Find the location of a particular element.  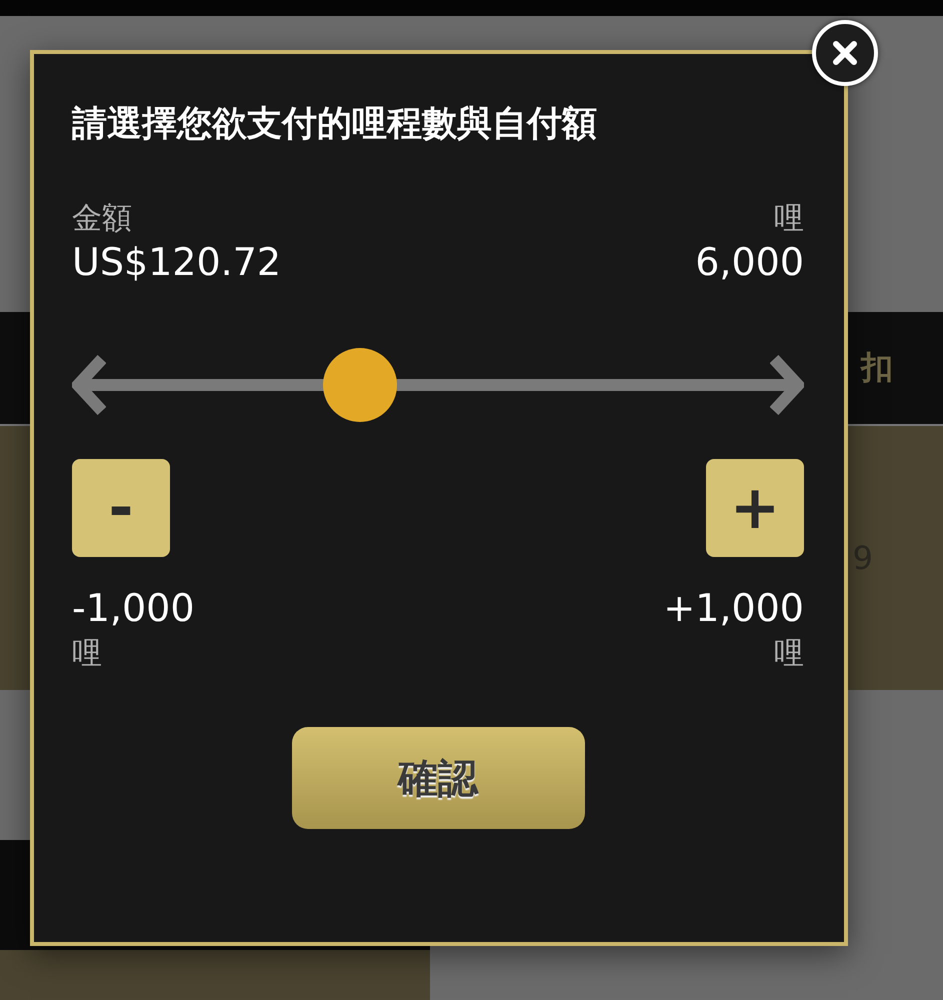

miles-label: 哩 is located at coordinates (789, 219).